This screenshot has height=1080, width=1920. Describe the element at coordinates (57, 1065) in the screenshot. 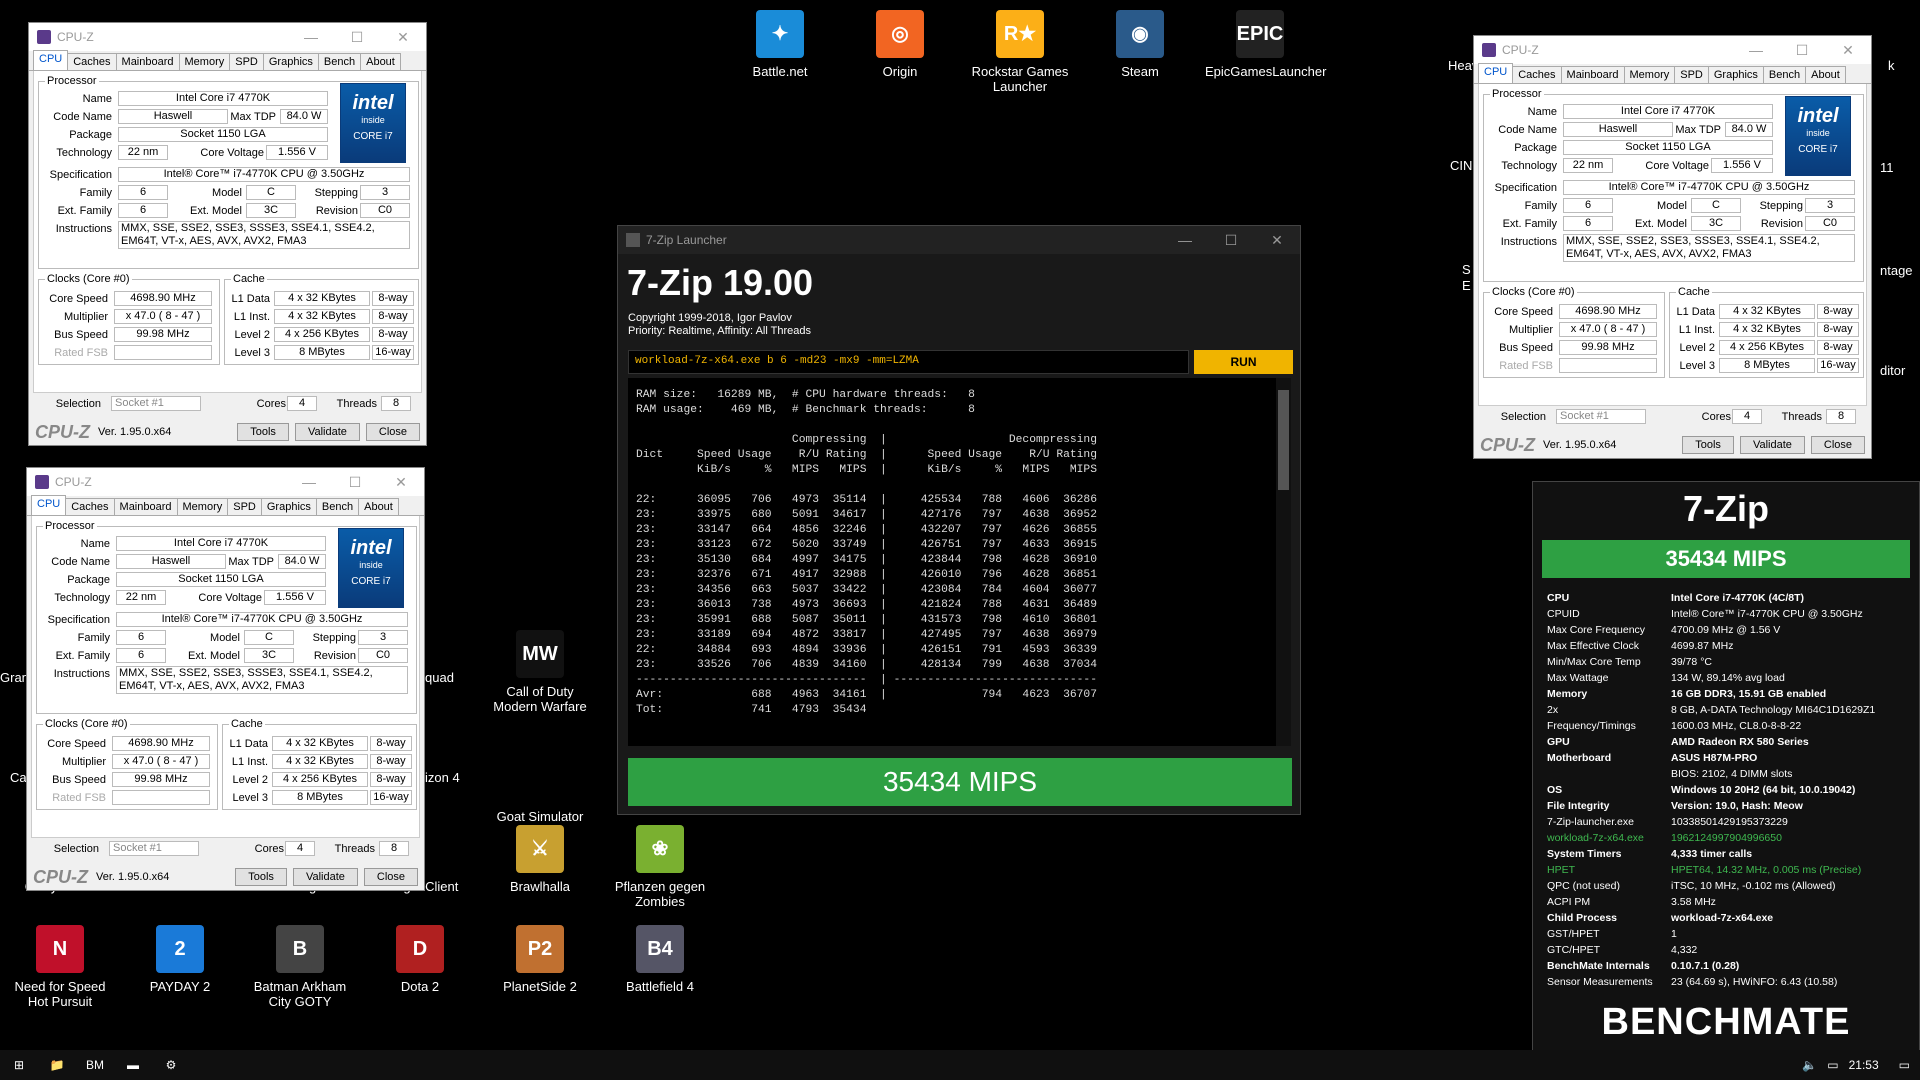

I see `taskbar-item: 📁` at that location.